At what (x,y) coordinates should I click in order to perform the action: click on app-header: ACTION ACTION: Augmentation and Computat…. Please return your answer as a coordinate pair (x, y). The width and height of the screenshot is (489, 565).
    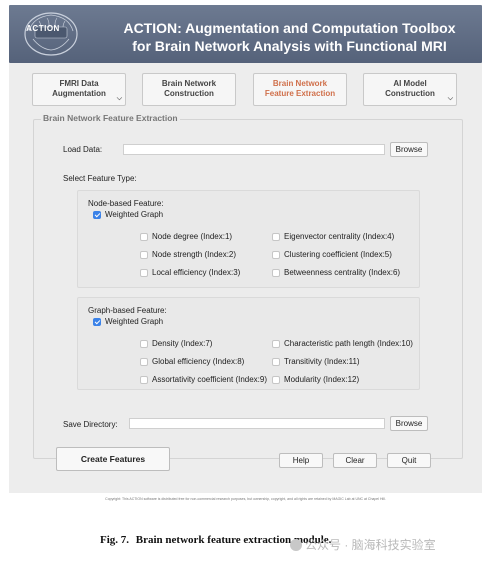
    Looking at the image, I should click on (245, 34).